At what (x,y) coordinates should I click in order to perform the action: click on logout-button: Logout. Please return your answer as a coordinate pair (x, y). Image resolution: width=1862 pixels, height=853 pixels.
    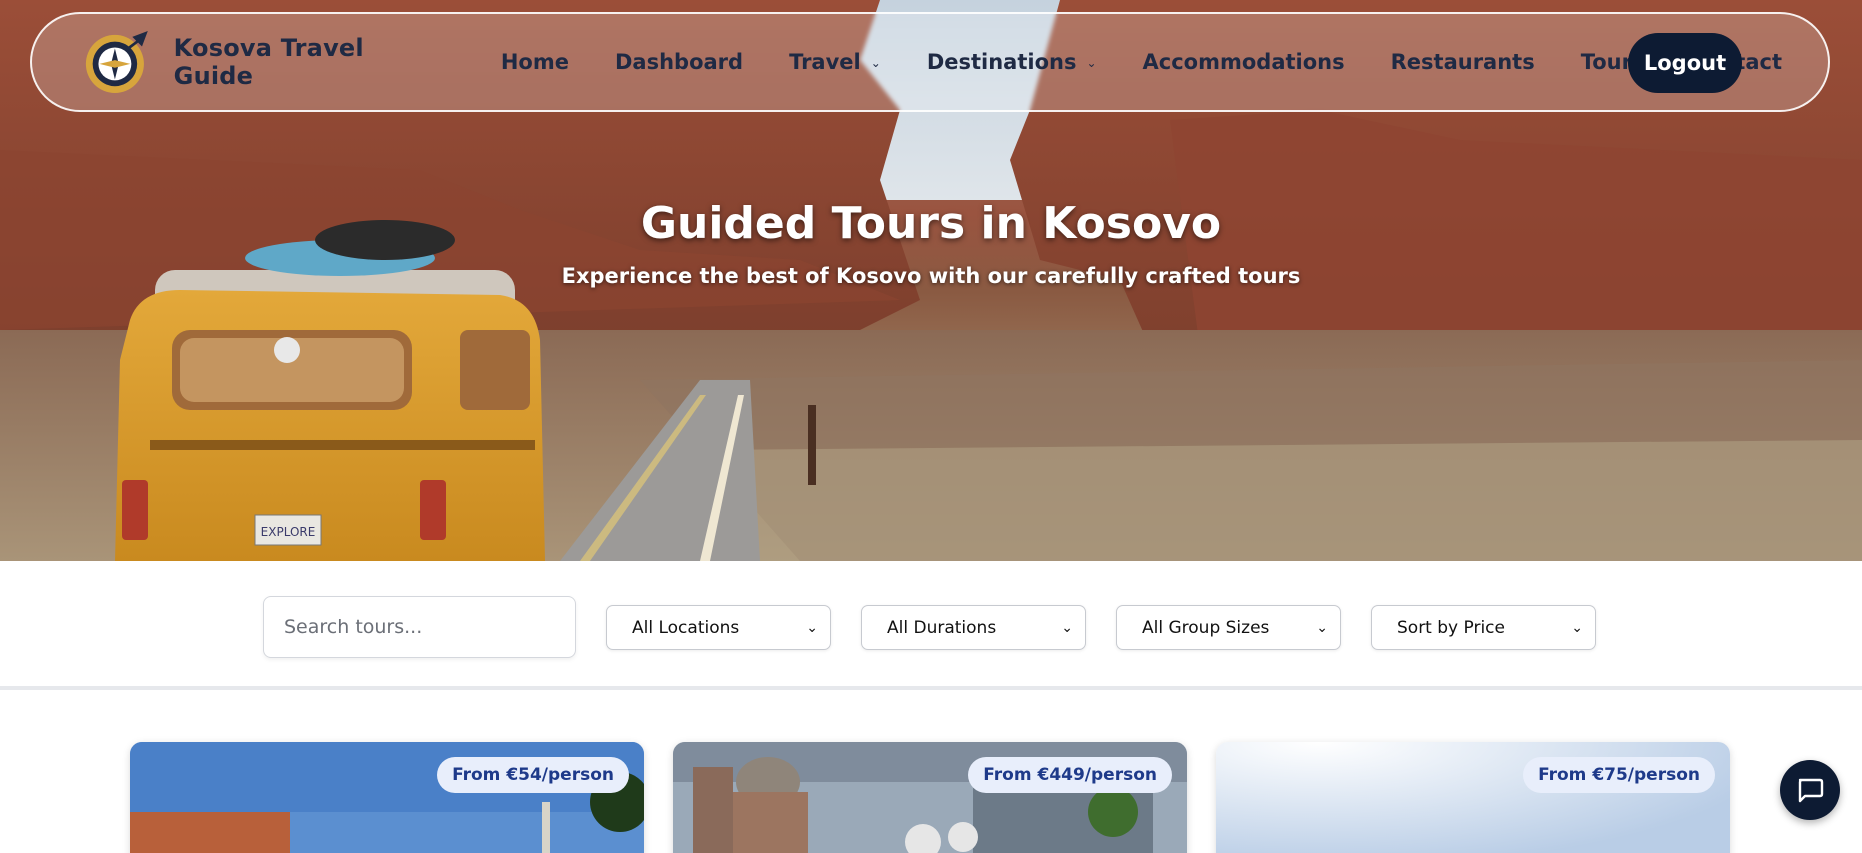
    Looking at the image, I should click on (1685, 63).